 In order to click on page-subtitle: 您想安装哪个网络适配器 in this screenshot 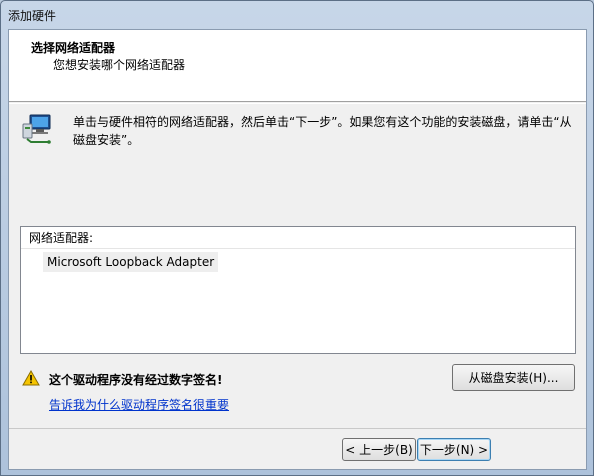, I will do `click(119, 65)`.